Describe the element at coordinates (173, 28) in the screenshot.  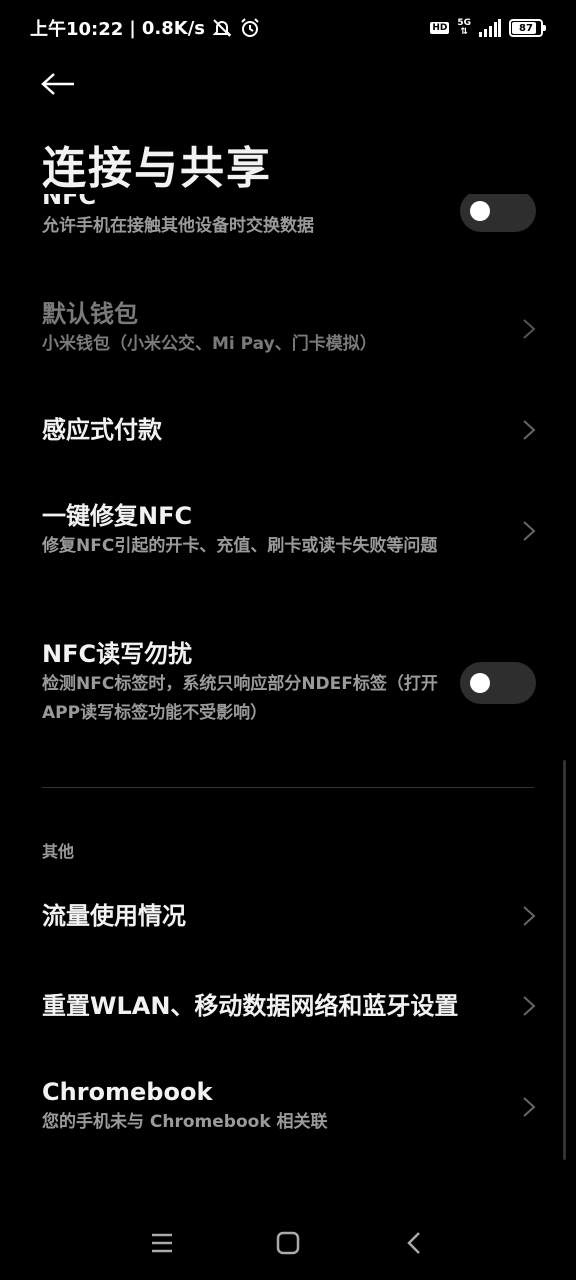
I see `net-speed: 0.8K/s` at that location.